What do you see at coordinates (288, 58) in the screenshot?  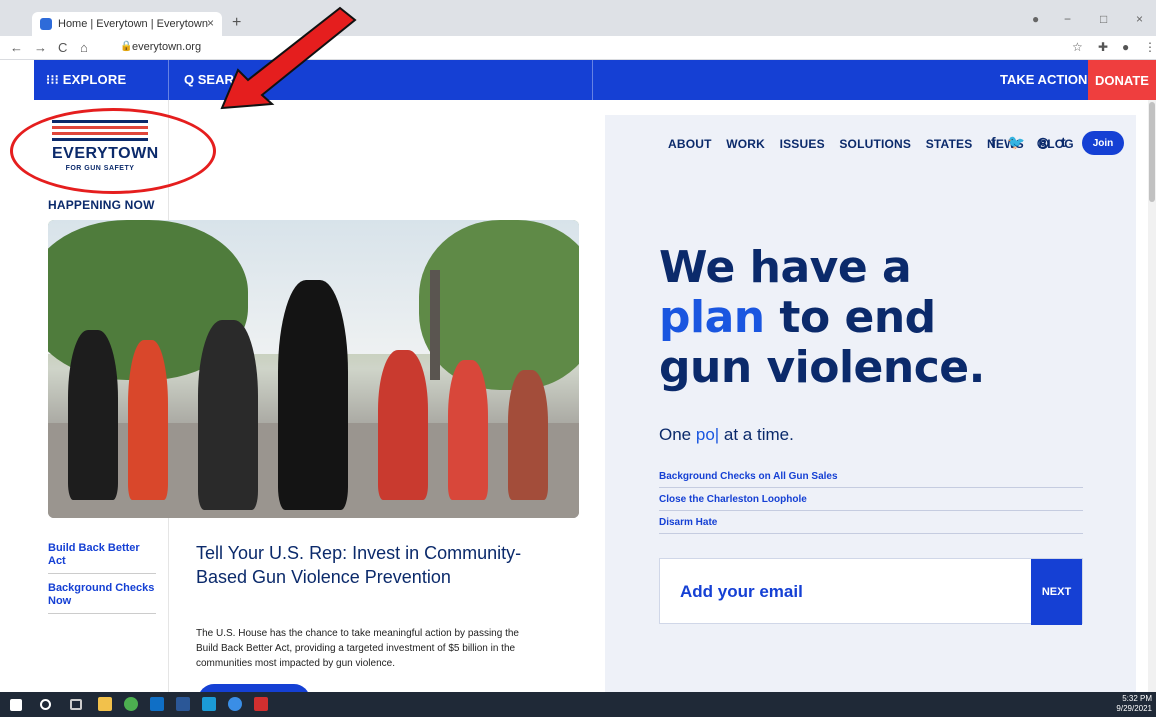 I see `annotation-arrow` at bounding box center [288, 58].